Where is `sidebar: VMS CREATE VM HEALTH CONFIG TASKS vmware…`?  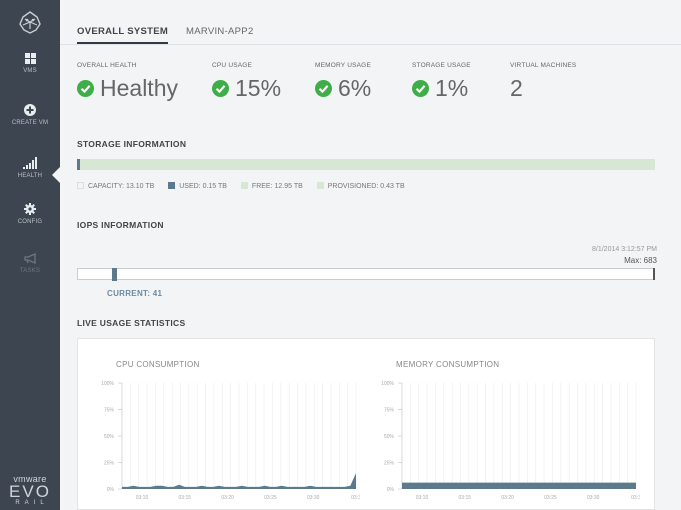
sidebar: VMS CREATE VM HEALTH CONFIG TASKS vmware… is located at coordinates (30, 255).